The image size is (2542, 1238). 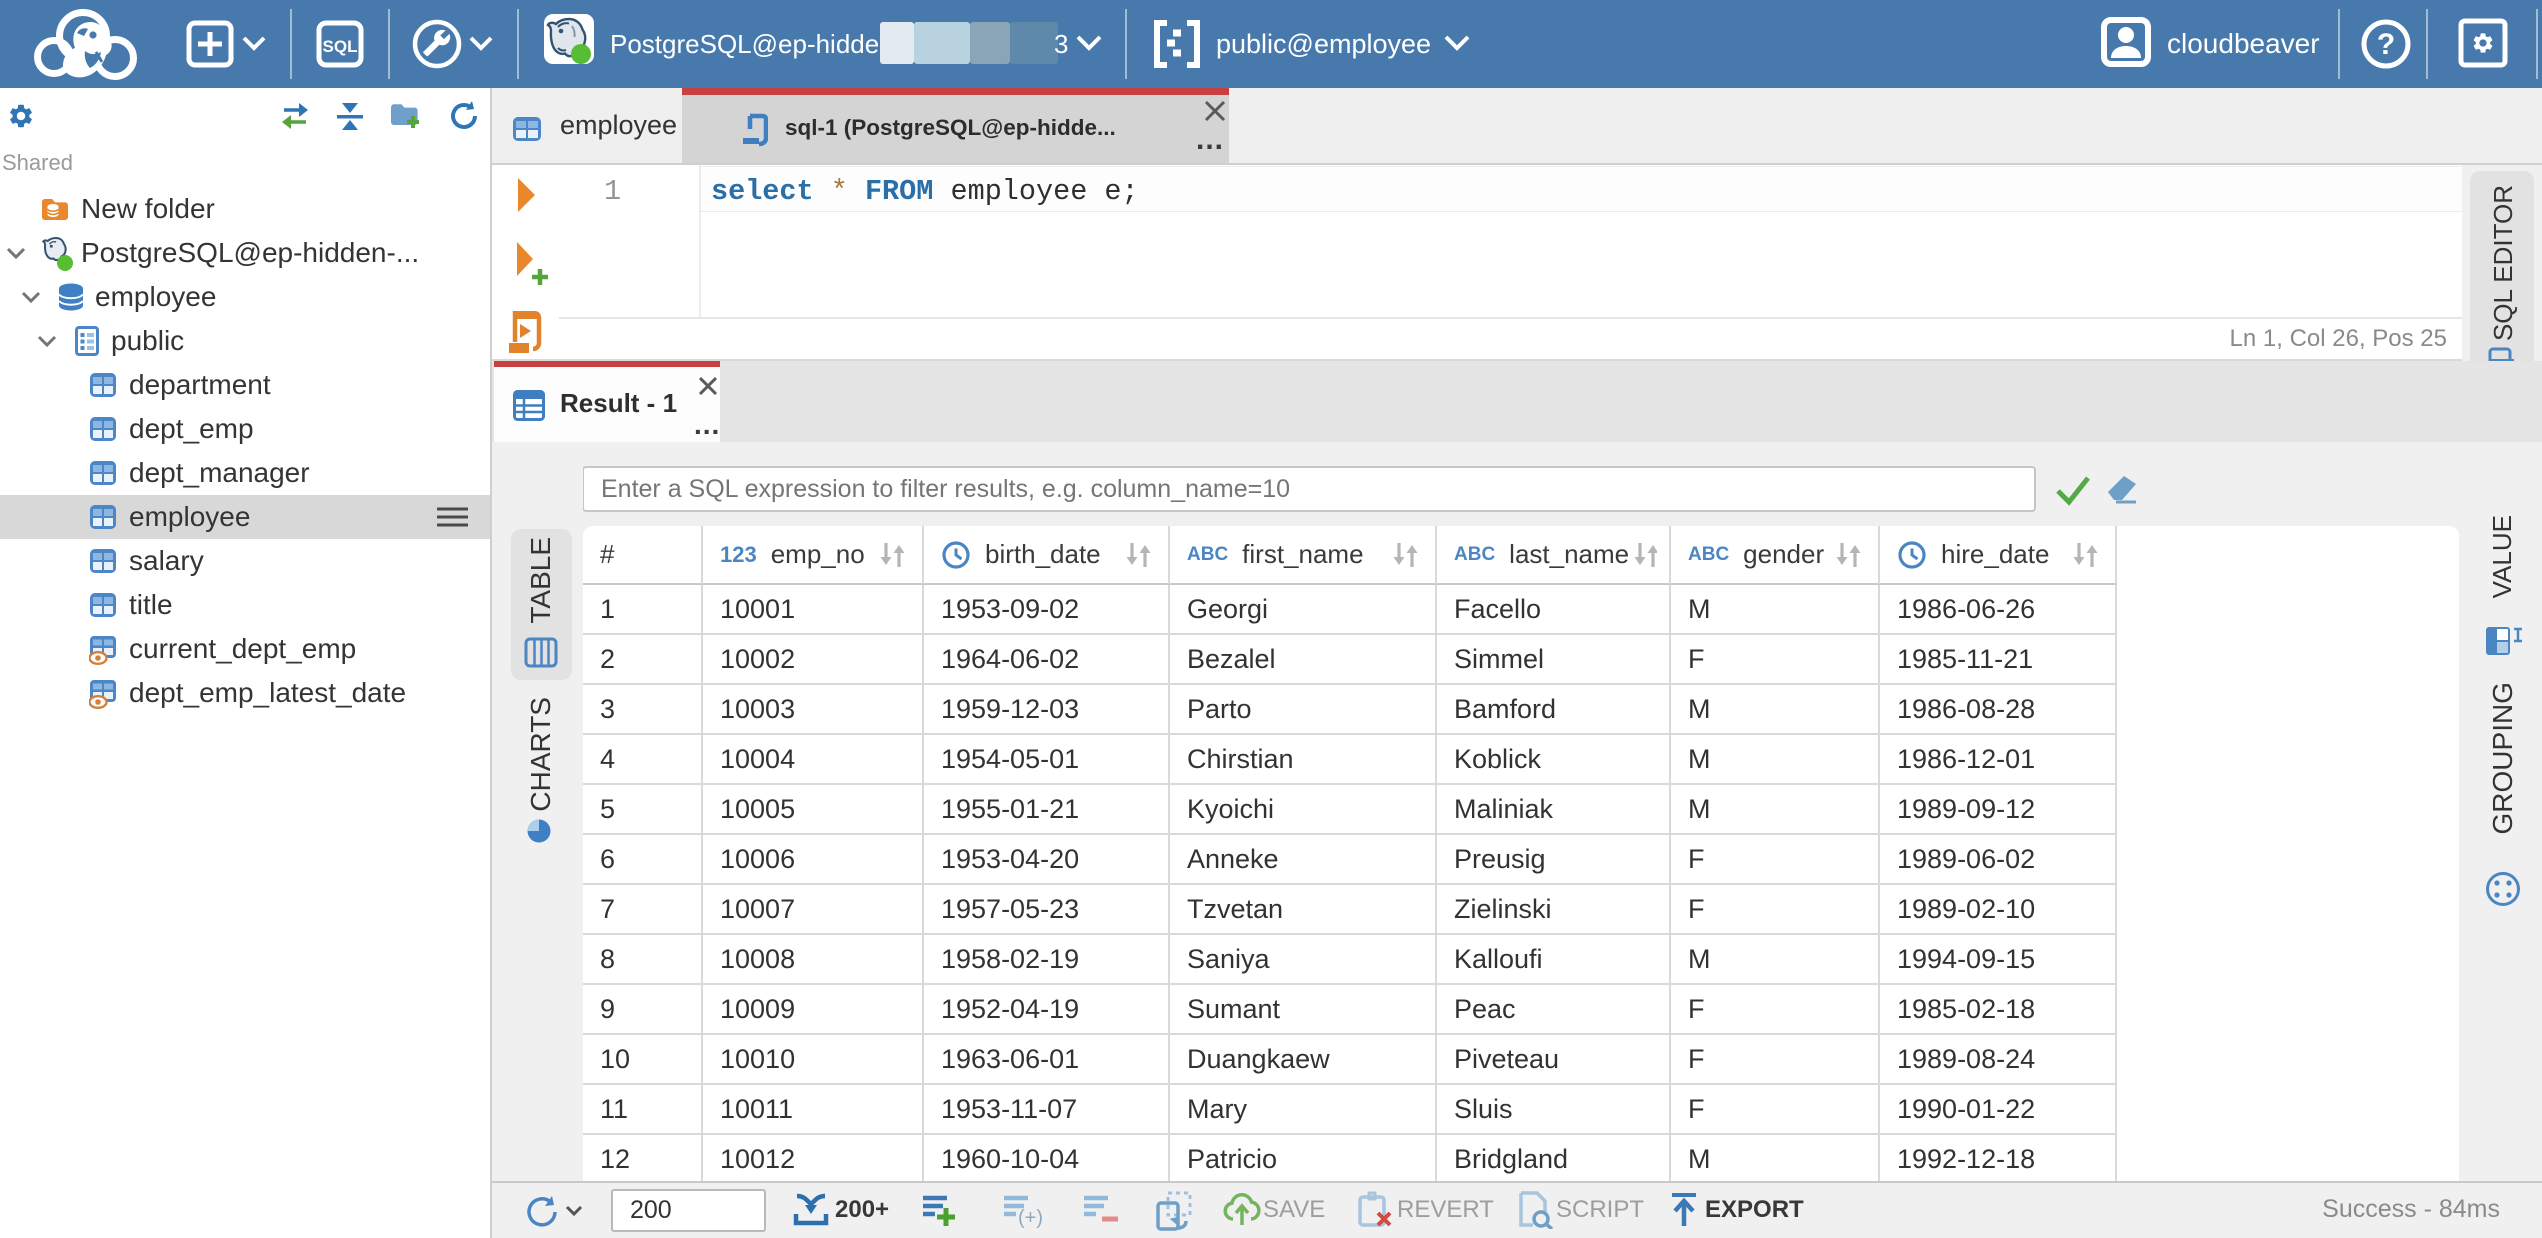 I want to click on svg-text: SQL, so click(x=340, y=46).